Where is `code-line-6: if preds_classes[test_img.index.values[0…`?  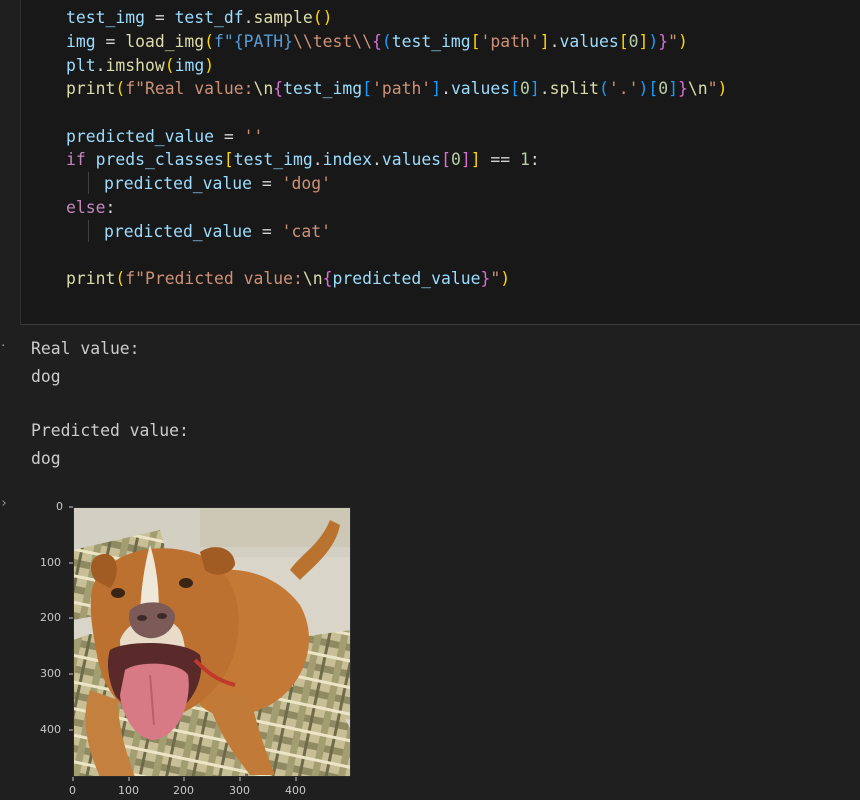 code-line-6: if preds_classes[test_img.index.values[0… is located at coordinates (303, 159).